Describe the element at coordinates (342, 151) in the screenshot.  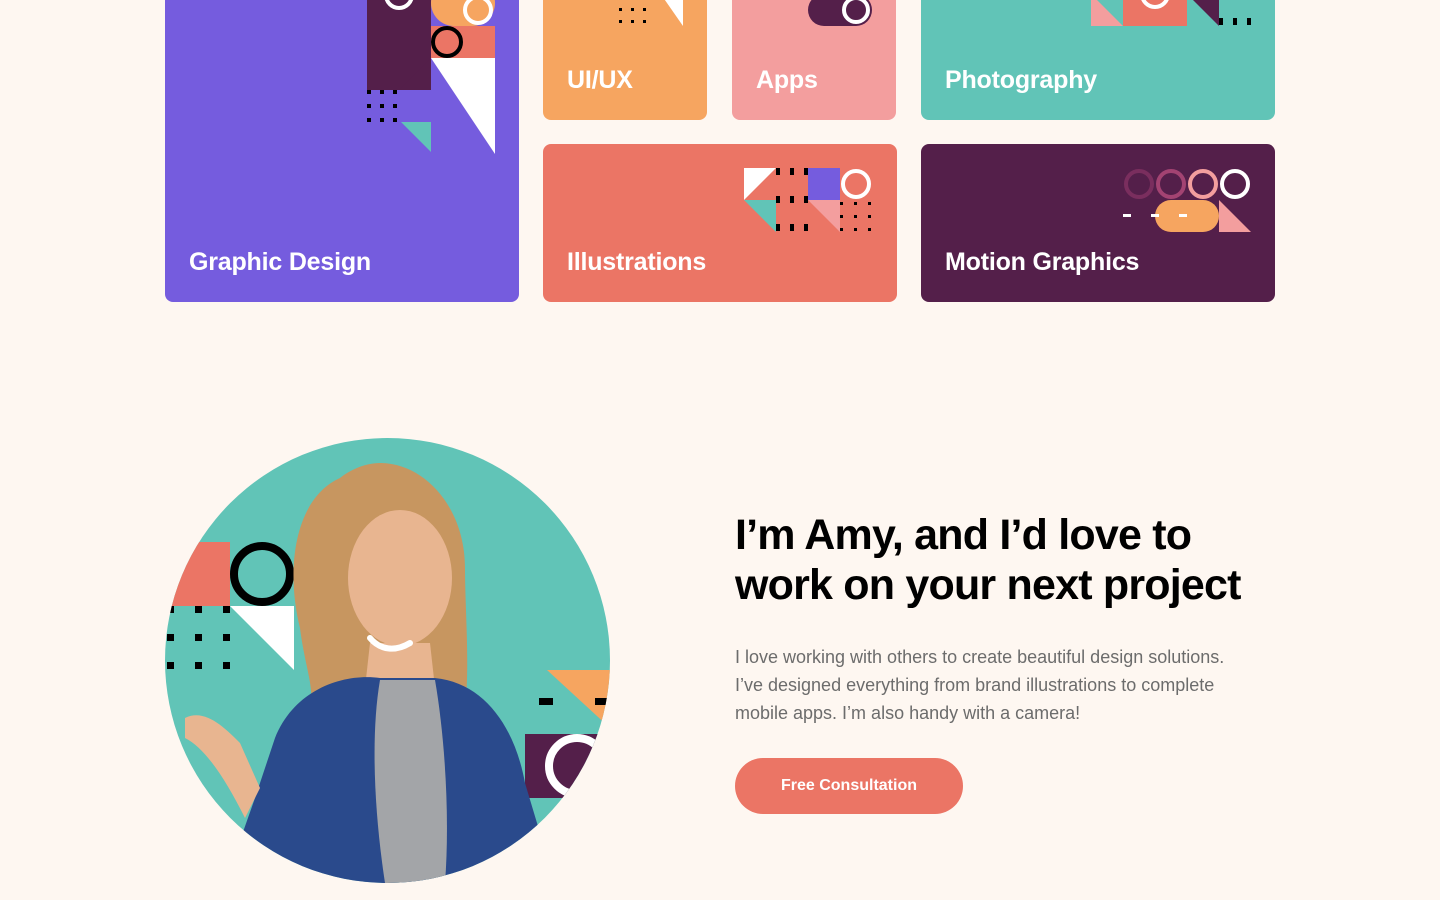
I see `category-card-graphic-design: Graphic Design` at that location.